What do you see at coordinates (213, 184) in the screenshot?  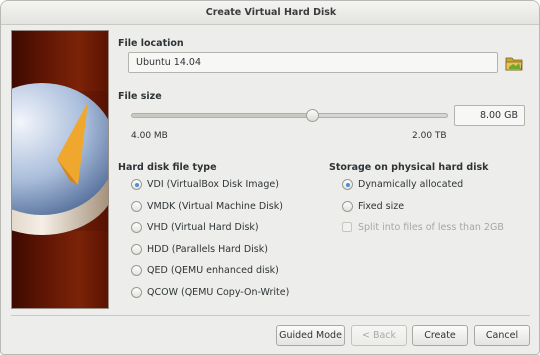 I see `radio-label: VDI (VirtualBox Disk Image)` at bounding box center [213, 184].